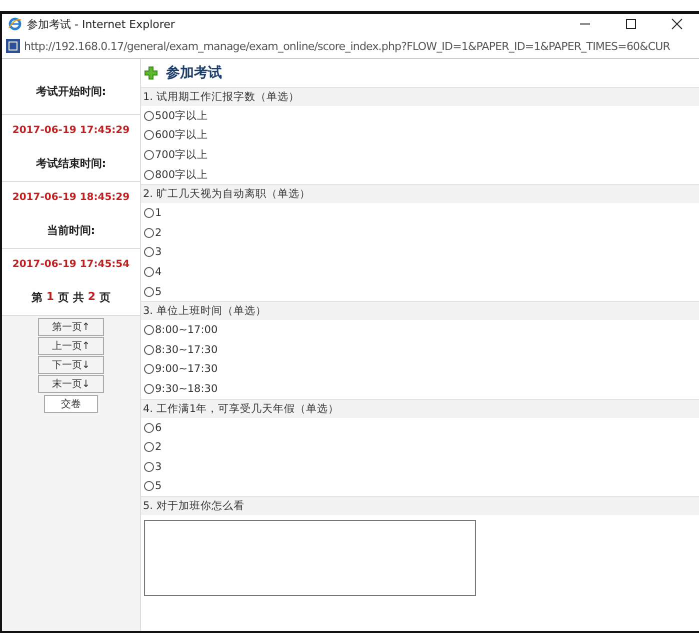 This screenshot has width=699, height=638. Describe the element at coordinates (420, 310) in the screenshot. I see `question-header: 3. 单位上班时间（单选）` at that location.